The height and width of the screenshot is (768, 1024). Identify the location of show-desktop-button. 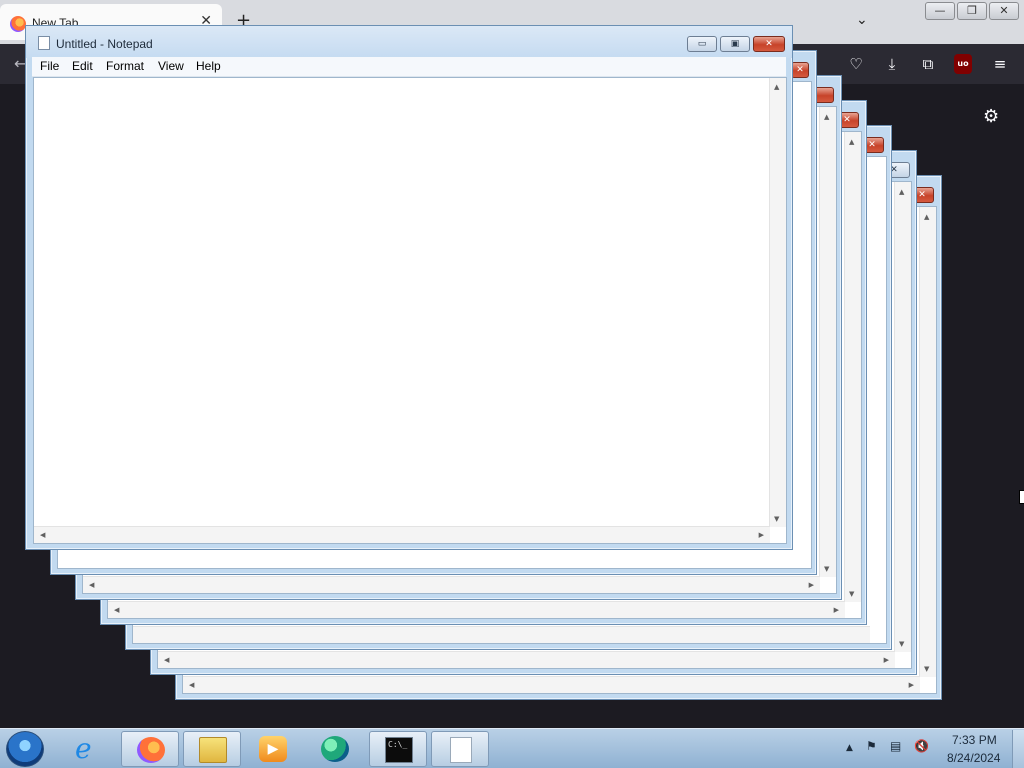
(1018, 749).